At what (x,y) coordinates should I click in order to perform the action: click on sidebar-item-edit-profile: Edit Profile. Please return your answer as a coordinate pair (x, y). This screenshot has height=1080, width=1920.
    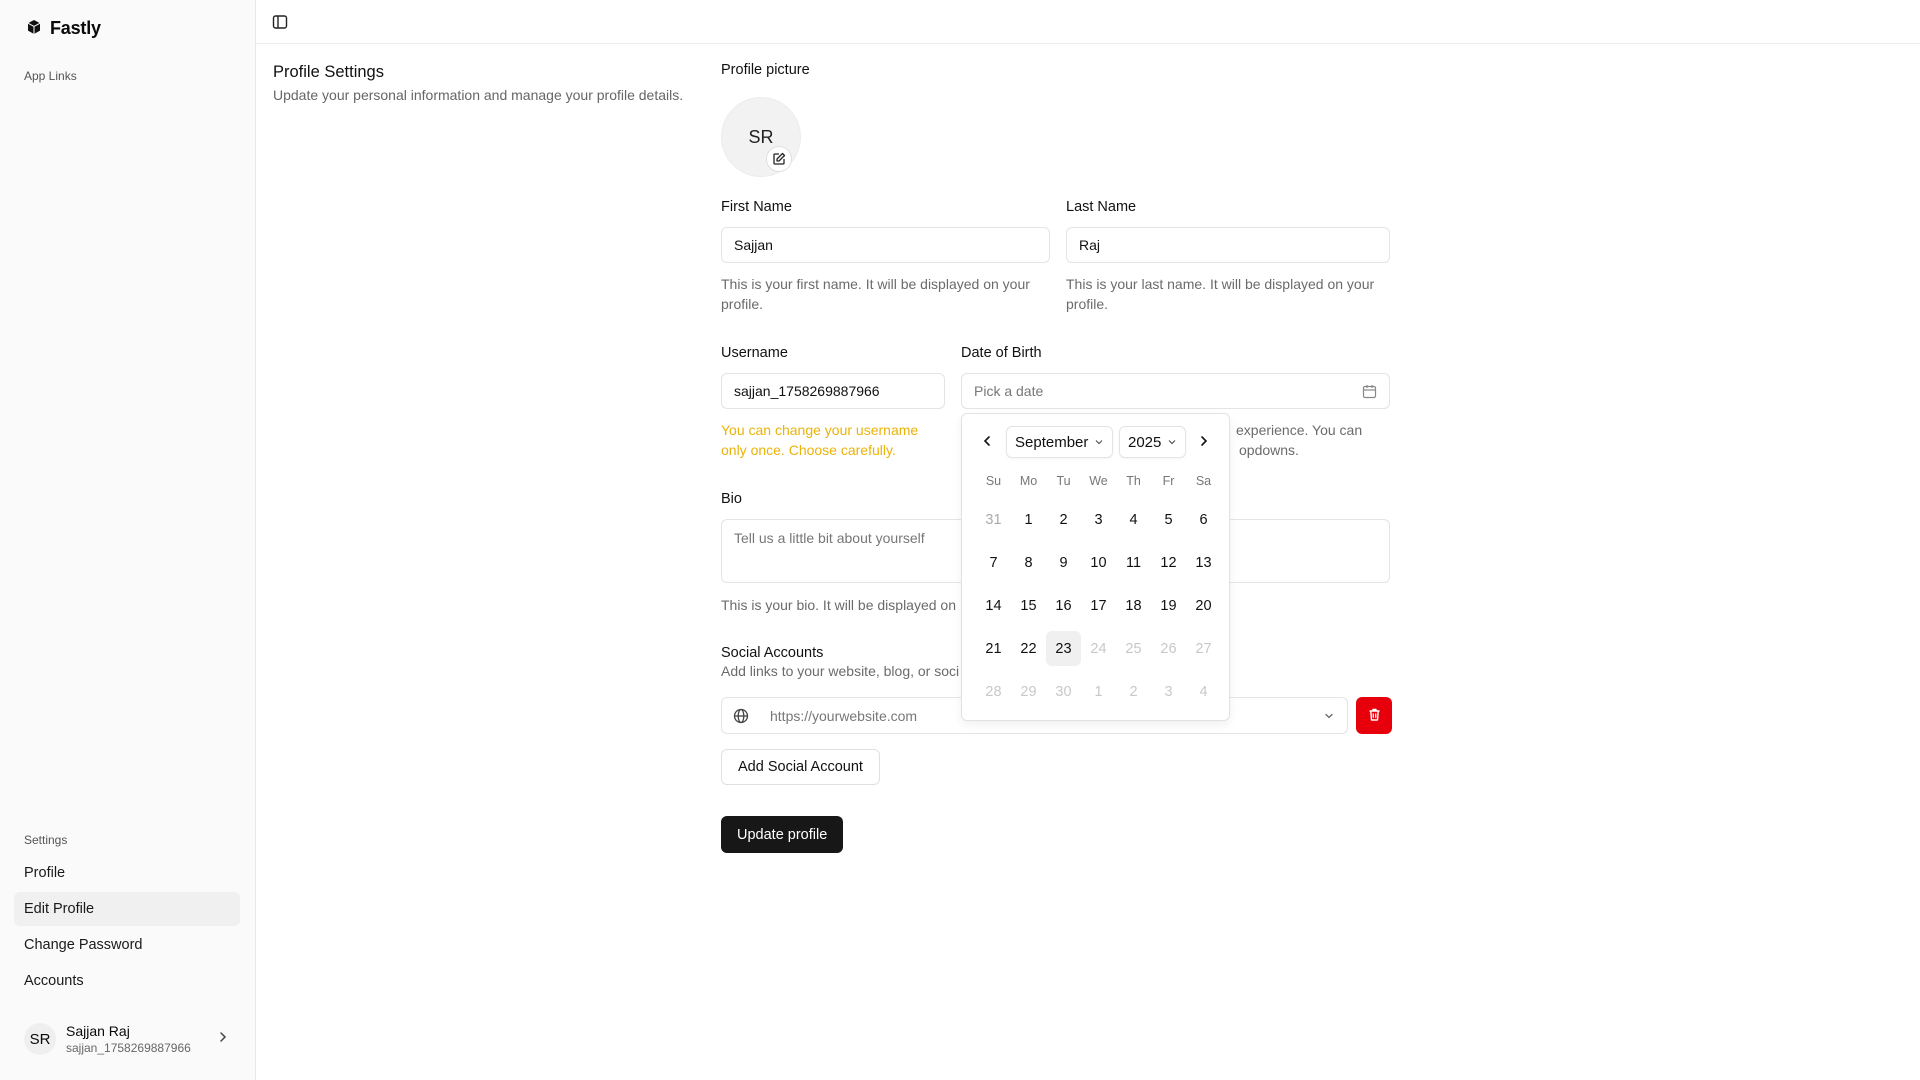
    Looking at the image, I should click on (127, 909).